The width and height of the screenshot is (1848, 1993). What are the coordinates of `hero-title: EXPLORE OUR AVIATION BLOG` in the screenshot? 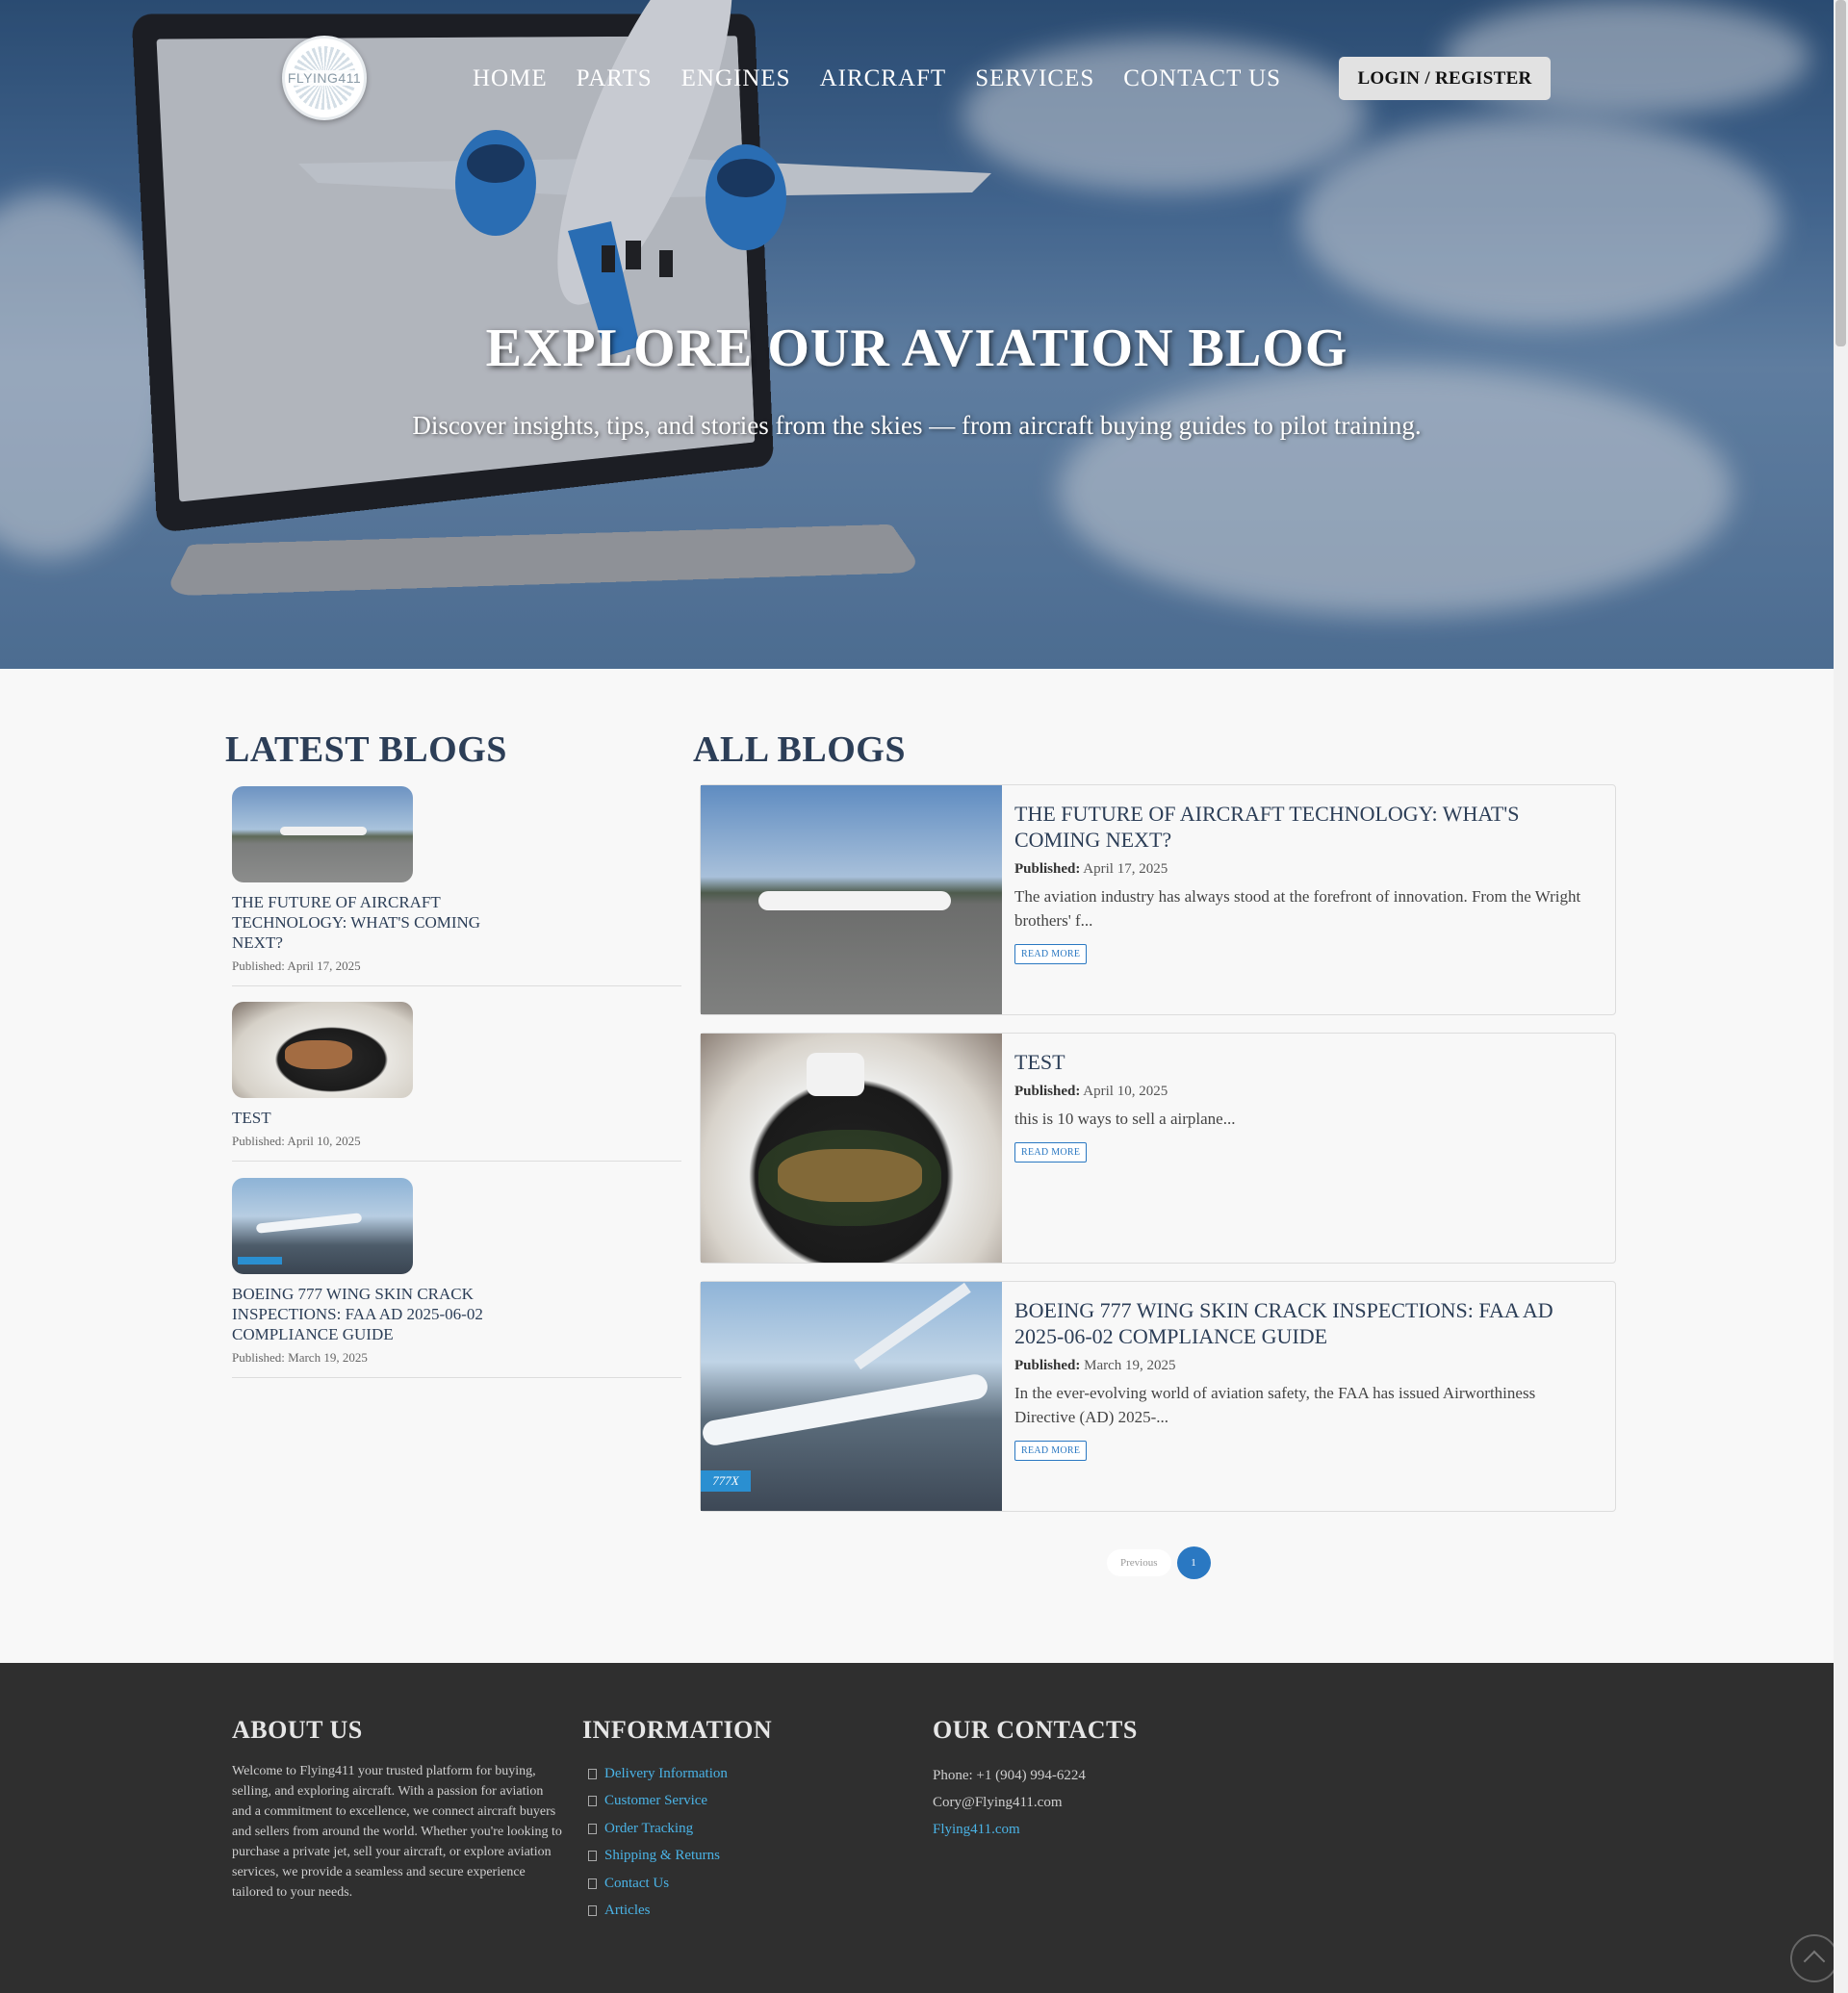 It's located at (916, 349).